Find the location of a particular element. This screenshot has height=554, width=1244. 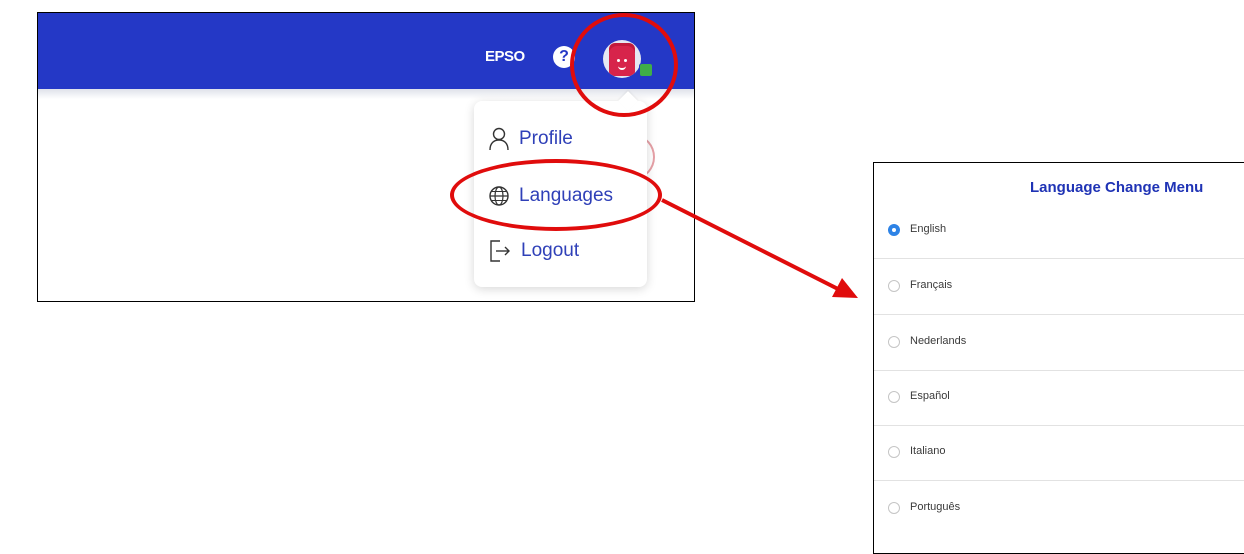

language-label: English is located at coordinates (928, 229).